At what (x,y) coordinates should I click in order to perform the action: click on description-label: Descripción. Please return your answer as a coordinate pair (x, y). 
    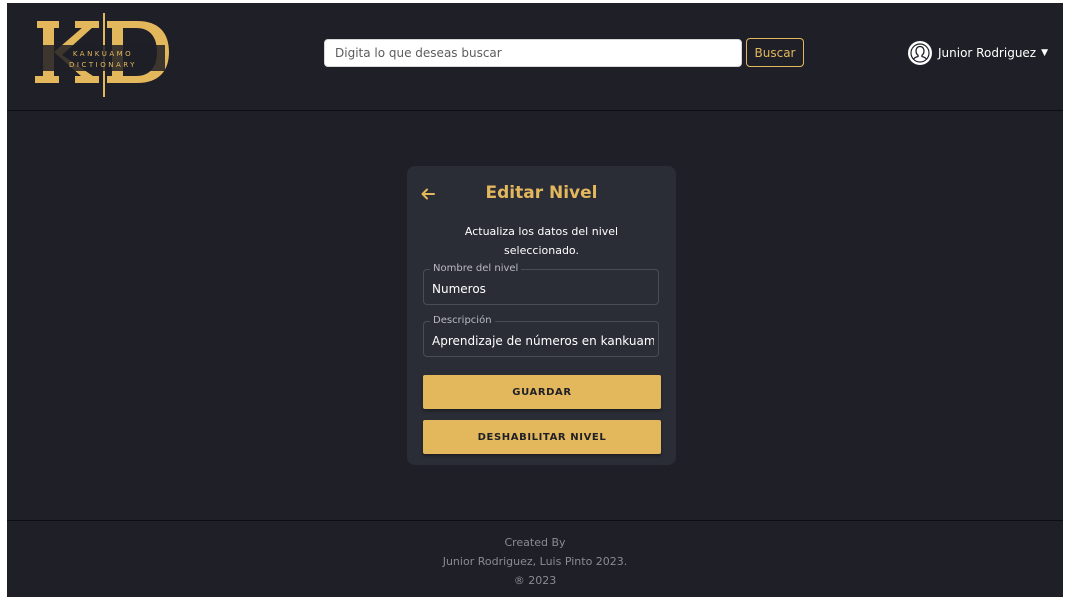
    Looking at the image, I should click on (462, 321).